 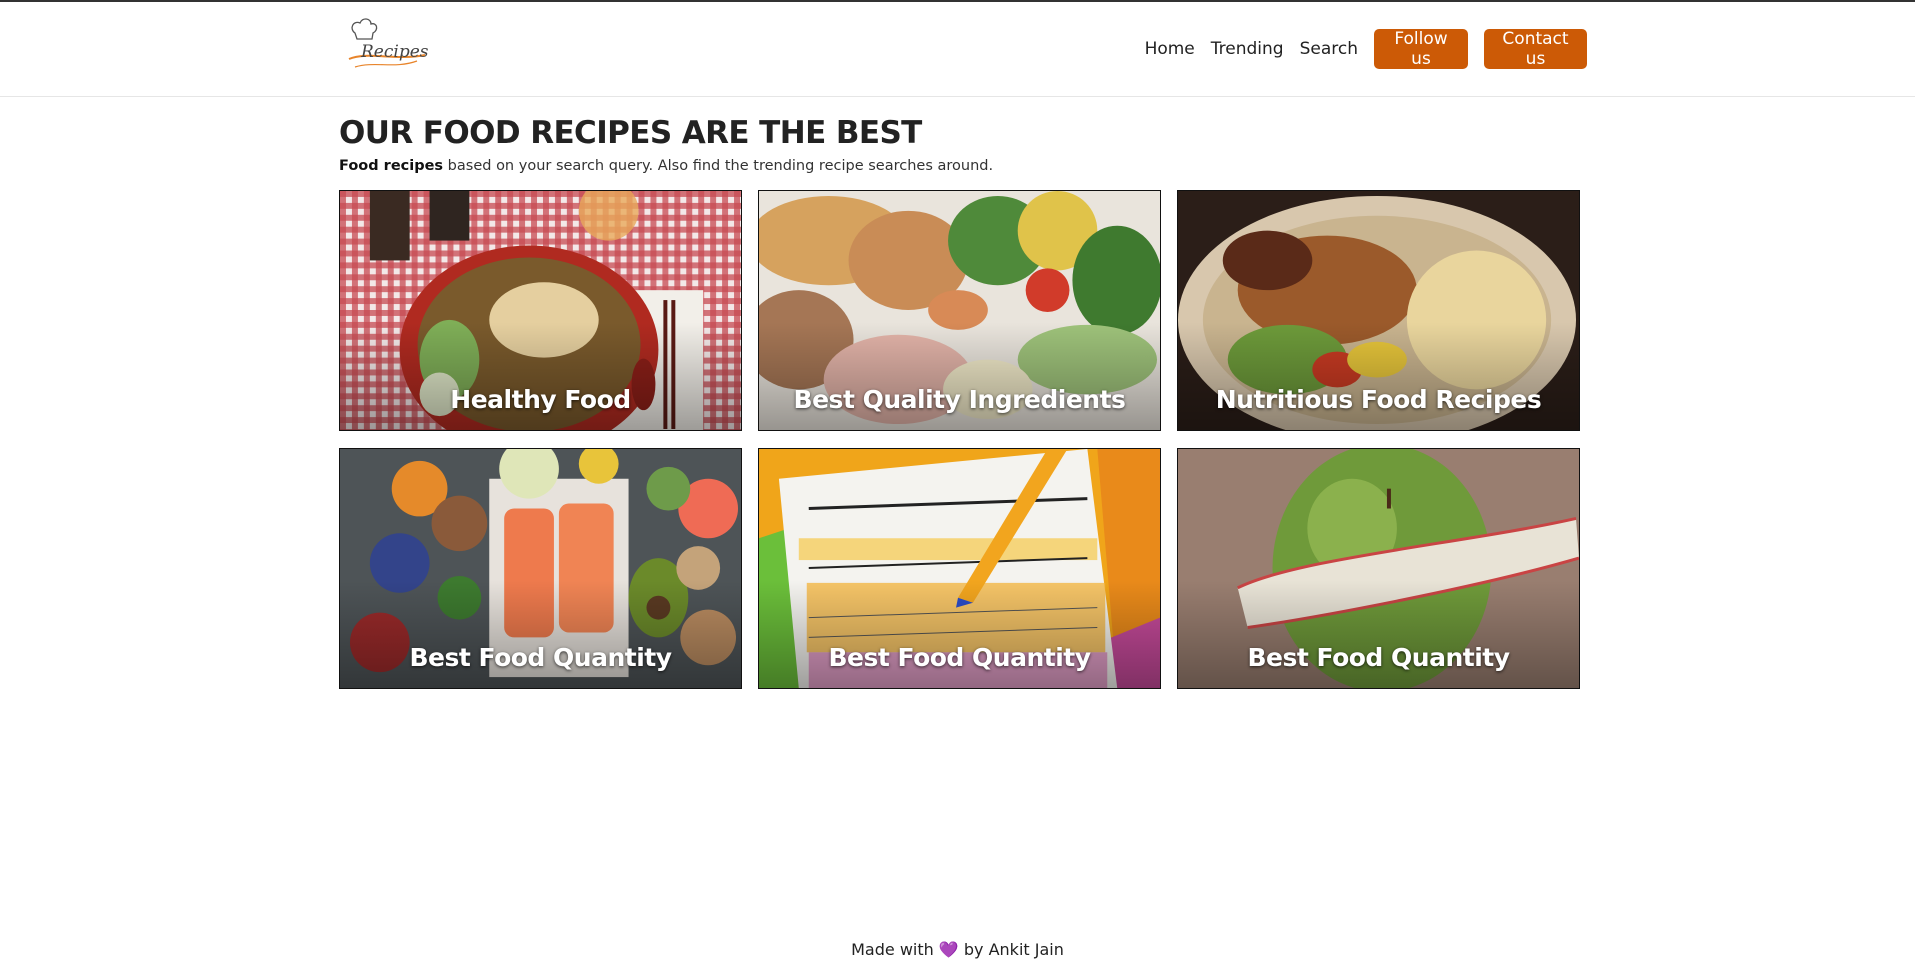 What do you see at coordinates (1247, 49) in the screenshot?
I see `nav-trending: Trending` at bounding box center [1247, 49].